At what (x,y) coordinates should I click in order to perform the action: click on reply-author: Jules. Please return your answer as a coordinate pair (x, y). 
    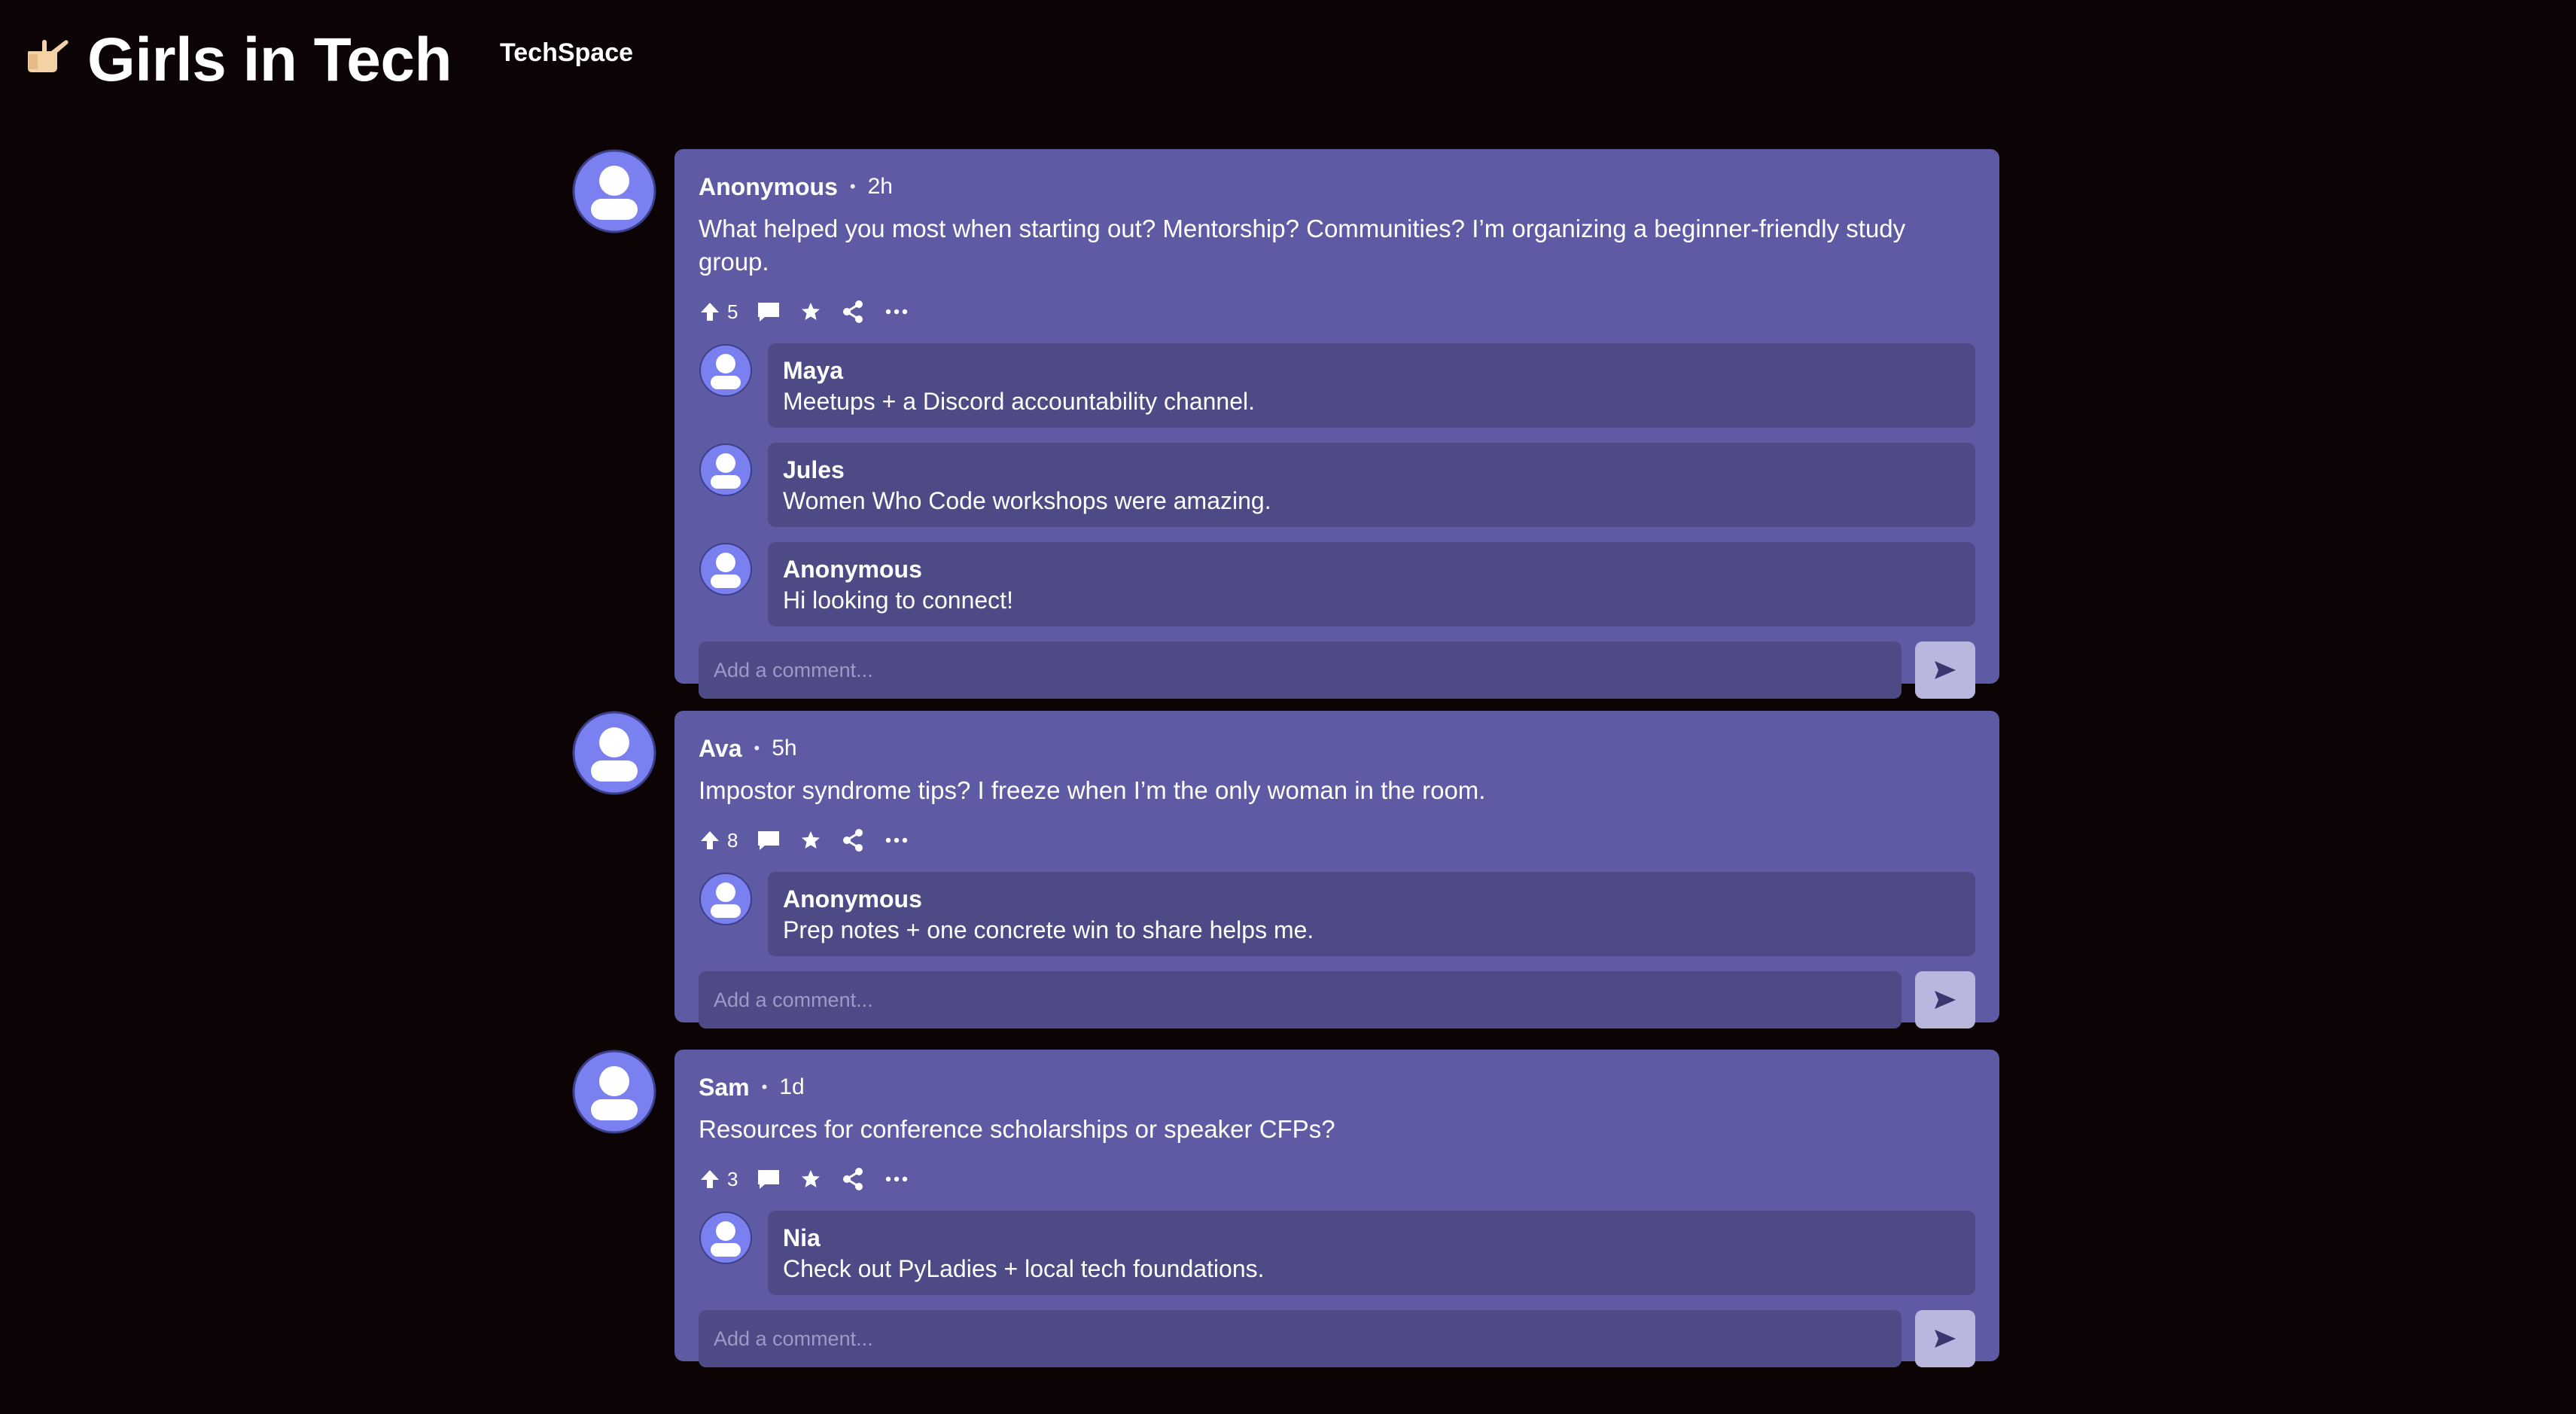
    Looking at the image, I should click on (1372, 470).